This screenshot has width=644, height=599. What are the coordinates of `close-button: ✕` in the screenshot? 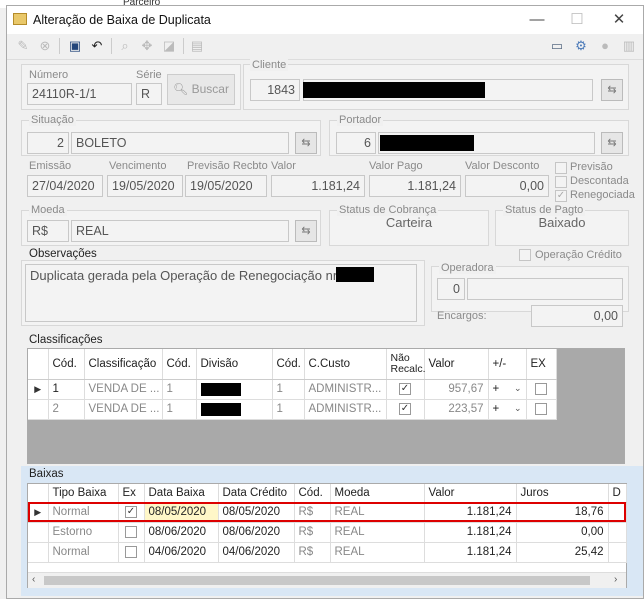 It's located at (619, 20).